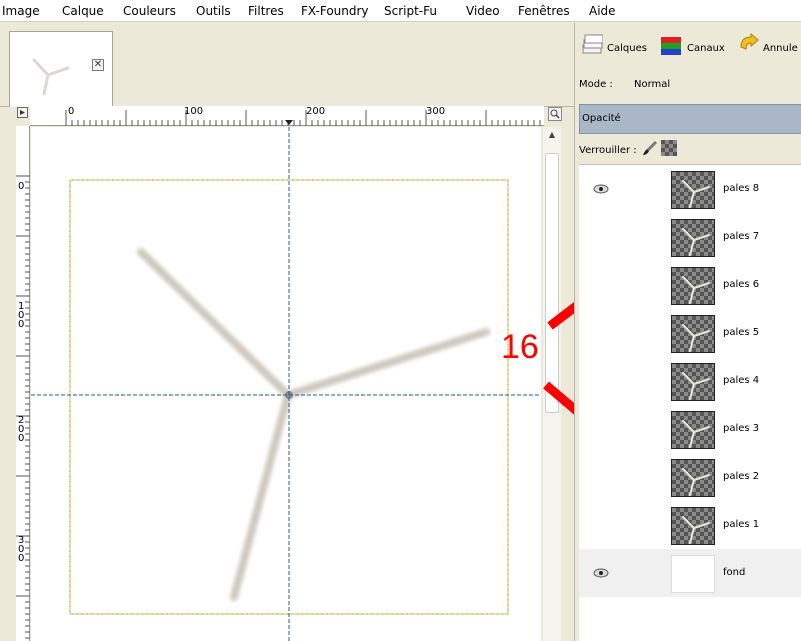  I want to click on layer-row-fond: fond, so click(690, 573).